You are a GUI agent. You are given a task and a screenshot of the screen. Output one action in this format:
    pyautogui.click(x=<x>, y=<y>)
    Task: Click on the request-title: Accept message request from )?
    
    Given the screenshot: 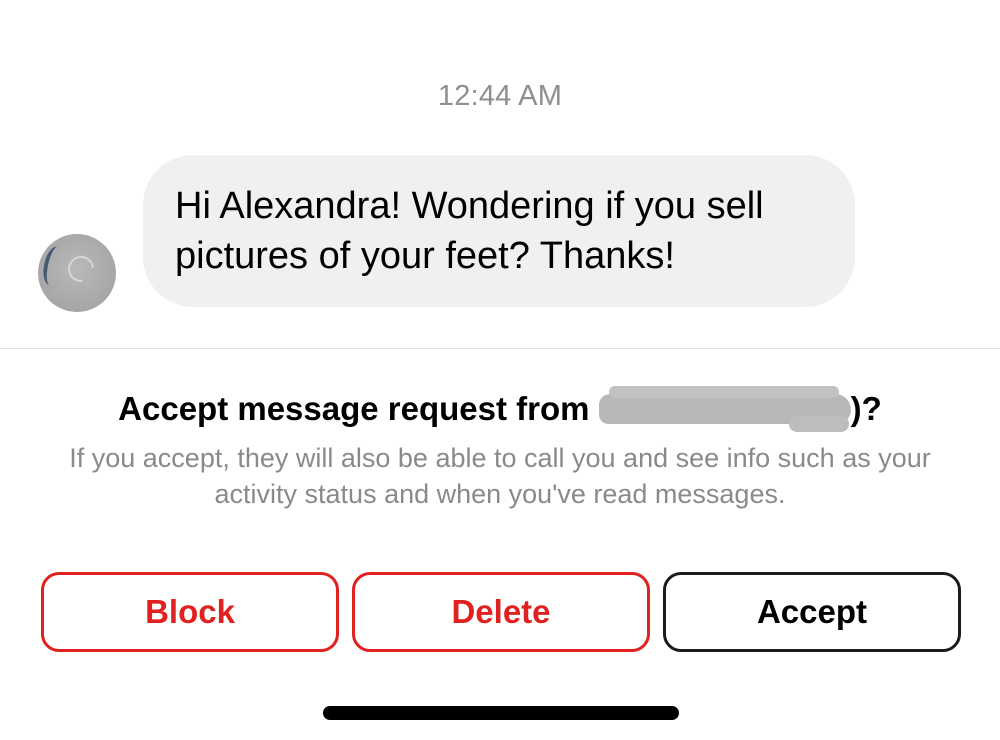 What is the action you would take?
    pyautogui.click(x=500, y=409)
    